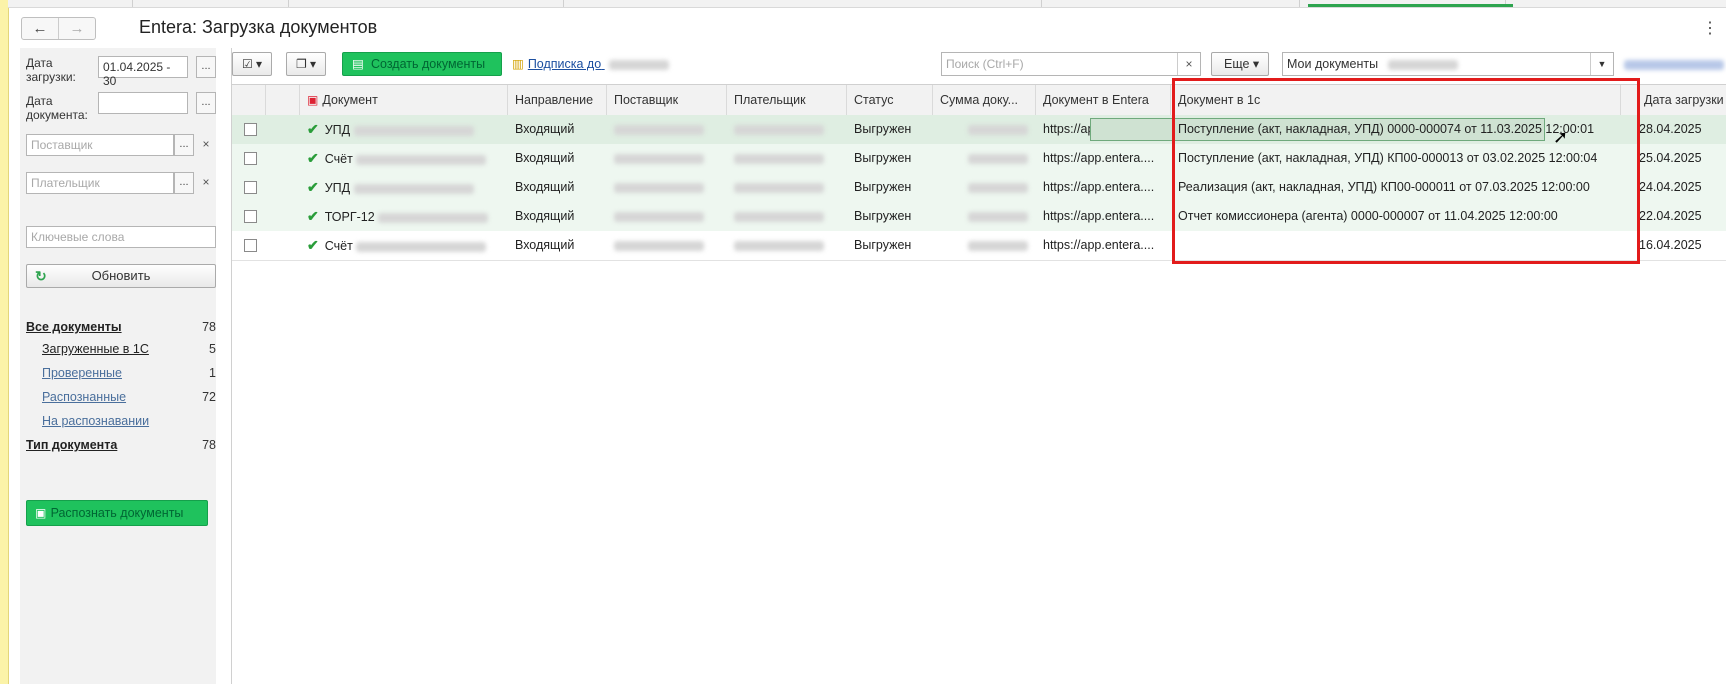 The width and height of the screenshot is (1726, 684). What do you see at coordinates (1710, 28) in the screenshot?
I see `more-menu-icon: ⋮` at bounding box center [1710, 28].